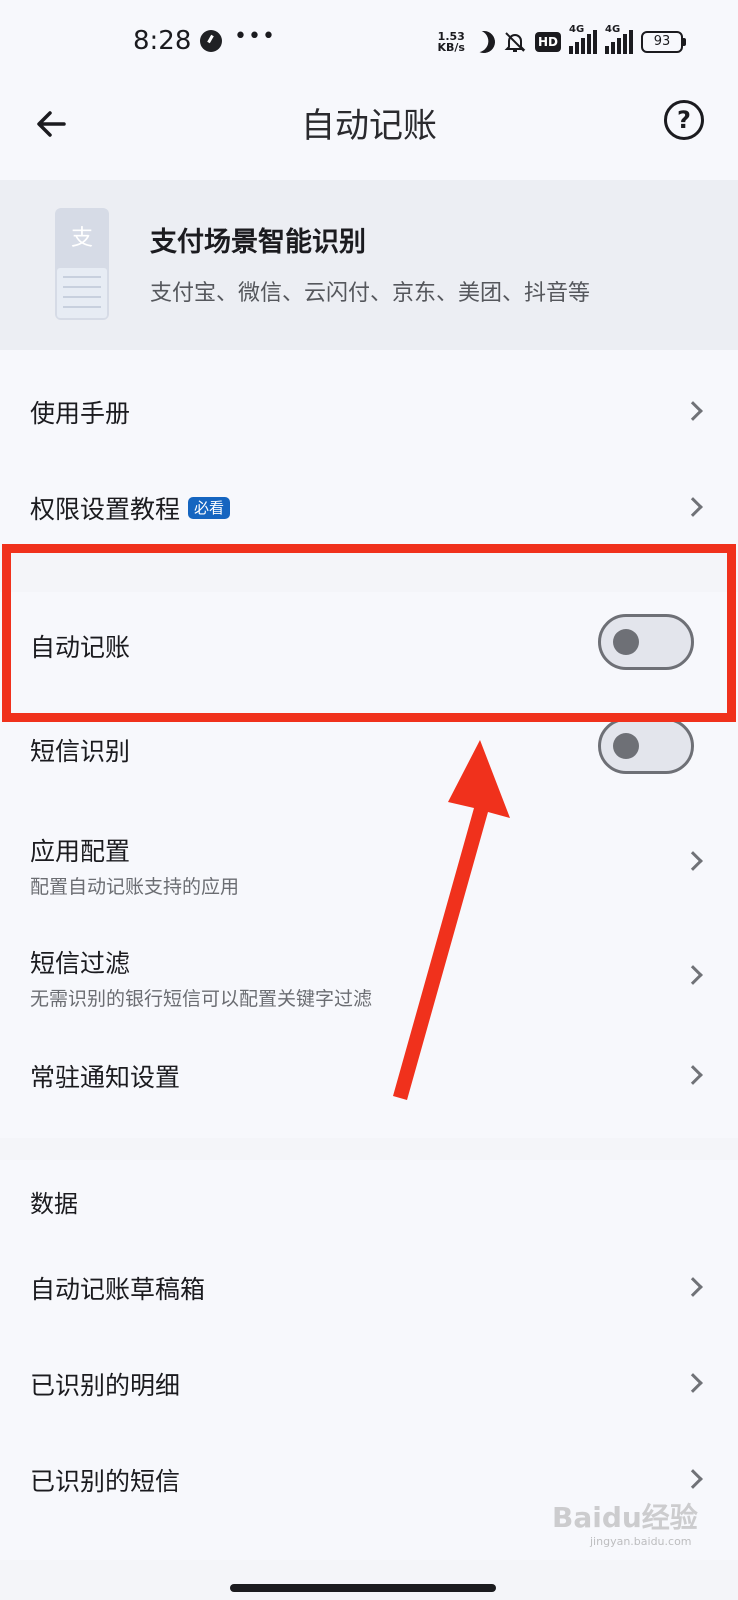 The height and width of the screenshot is (1600, 738). I want to click on signal-icon-1: 4G, so click(583, 39).